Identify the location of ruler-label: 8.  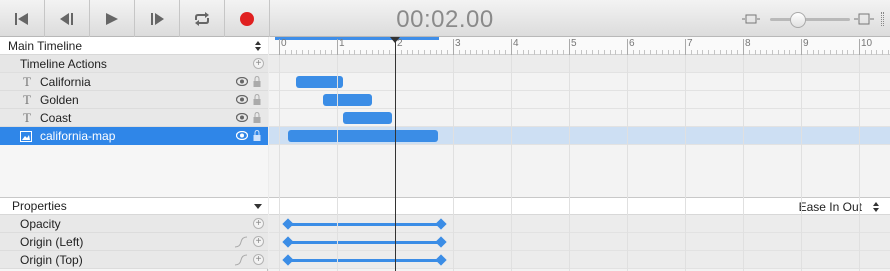
(748, 43).